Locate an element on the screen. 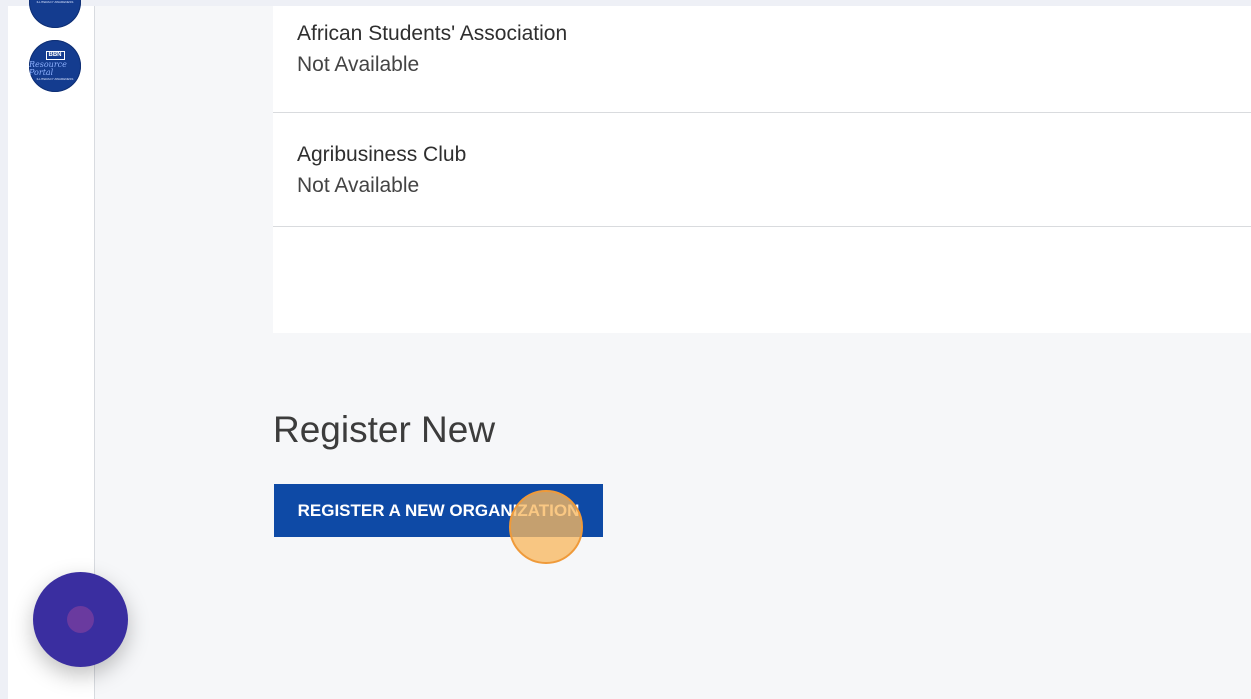 This screenshot has height=699, width=1251. organization-name: African Students' Association is located at coordinates (432, 33).